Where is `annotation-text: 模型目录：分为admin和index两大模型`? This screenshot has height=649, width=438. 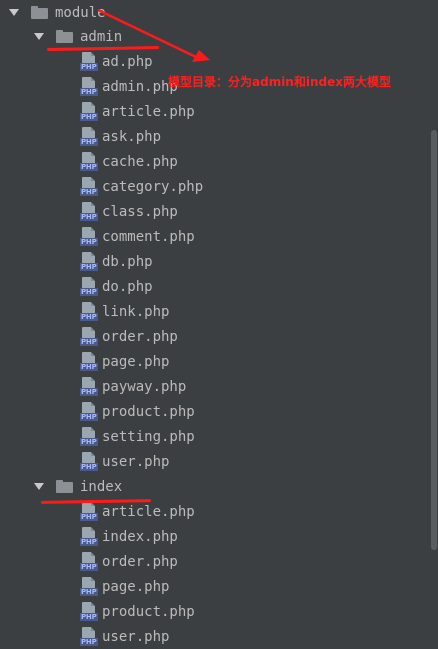
annotation-text: 模型目录：分为admin和index两大模型 is located at coordinates (279, 82).